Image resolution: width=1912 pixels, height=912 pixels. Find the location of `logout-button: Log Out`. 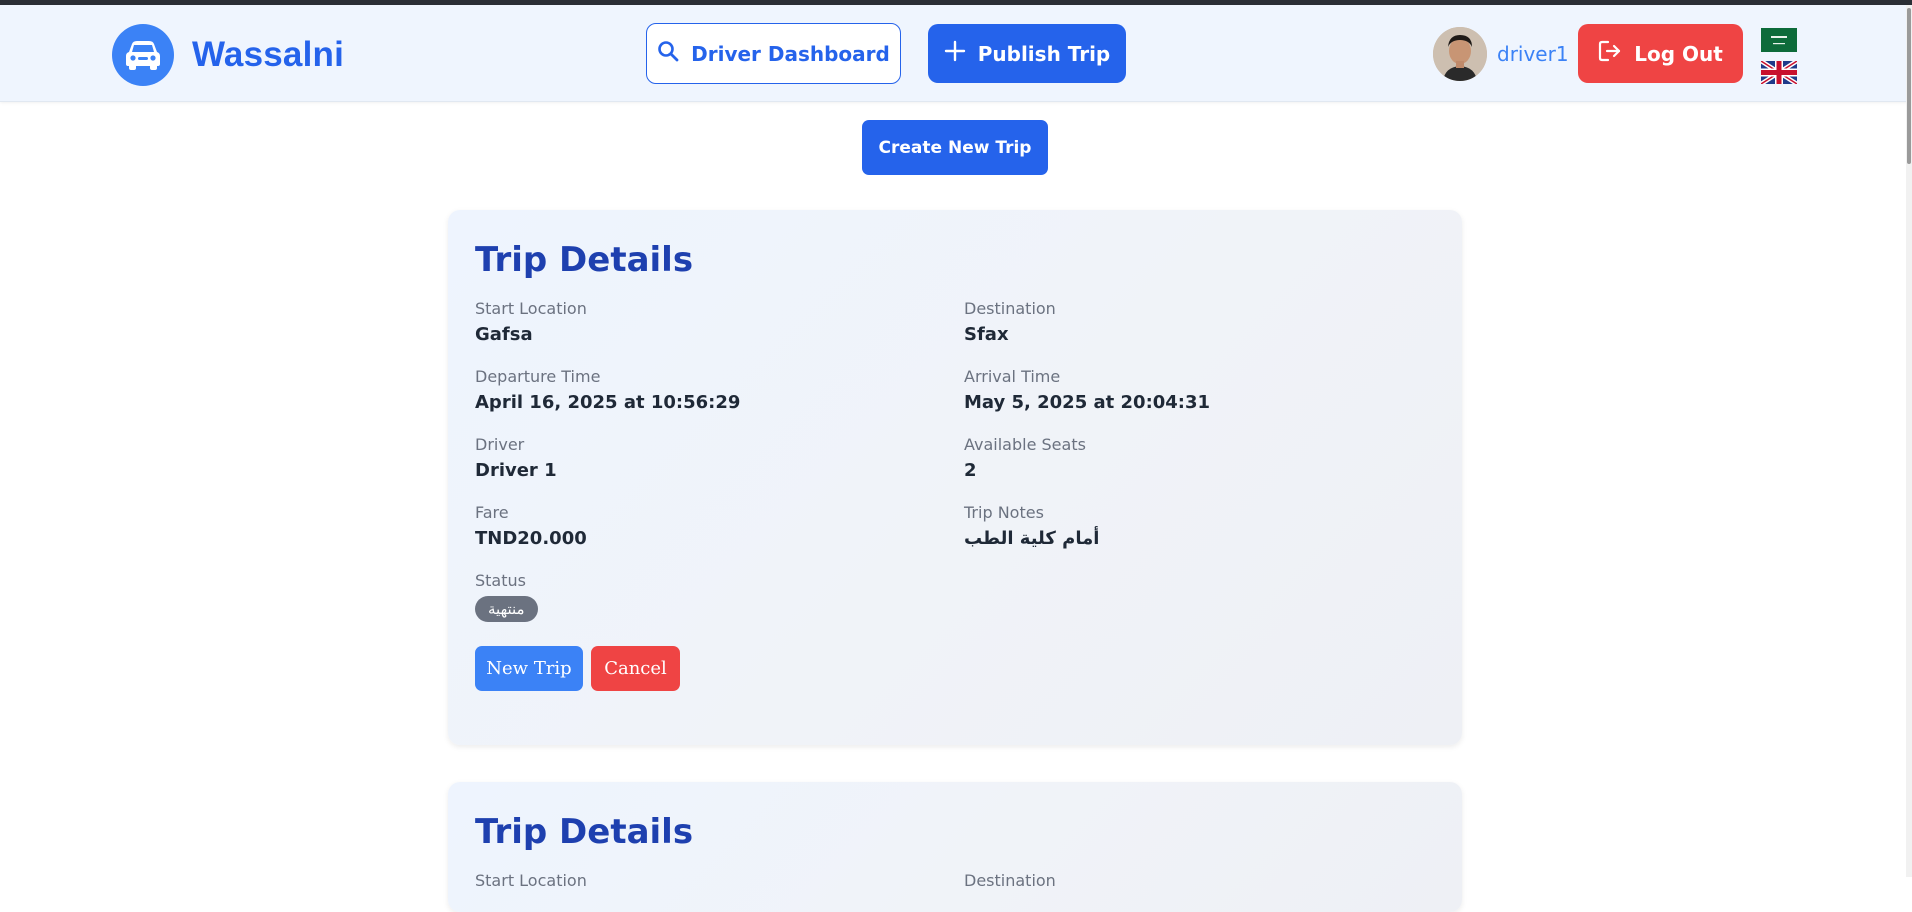

logout-button: Log Out is located at coordinates (1660, 53).